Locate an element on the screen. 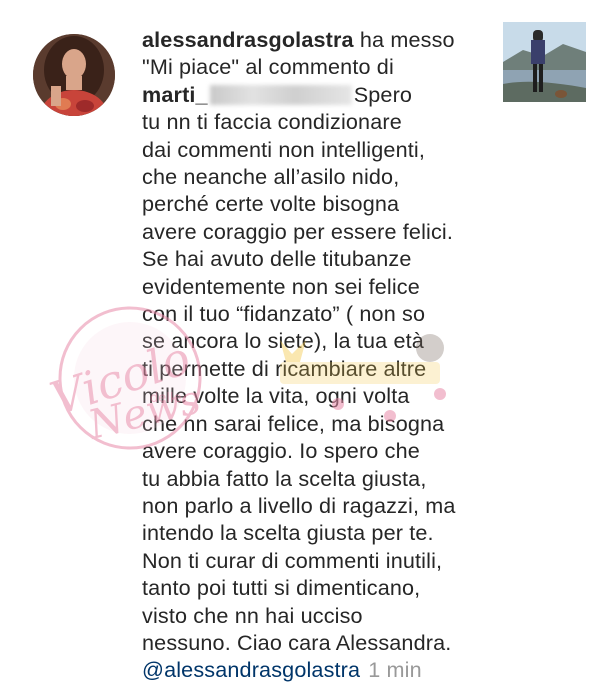 This screenshot has height=700, width=612. comment-line: visto che nn hai ucciso is located at coordinates (252, 615).